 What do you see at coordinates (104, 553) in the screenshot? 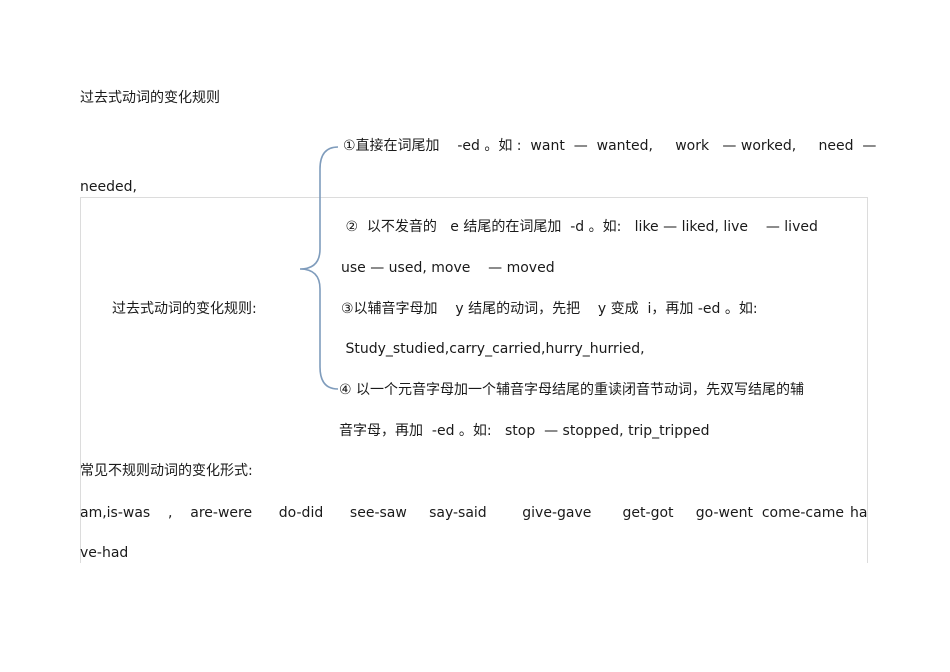
I see `irregular-line-2: ve-had` at bounding box center [104, 553].